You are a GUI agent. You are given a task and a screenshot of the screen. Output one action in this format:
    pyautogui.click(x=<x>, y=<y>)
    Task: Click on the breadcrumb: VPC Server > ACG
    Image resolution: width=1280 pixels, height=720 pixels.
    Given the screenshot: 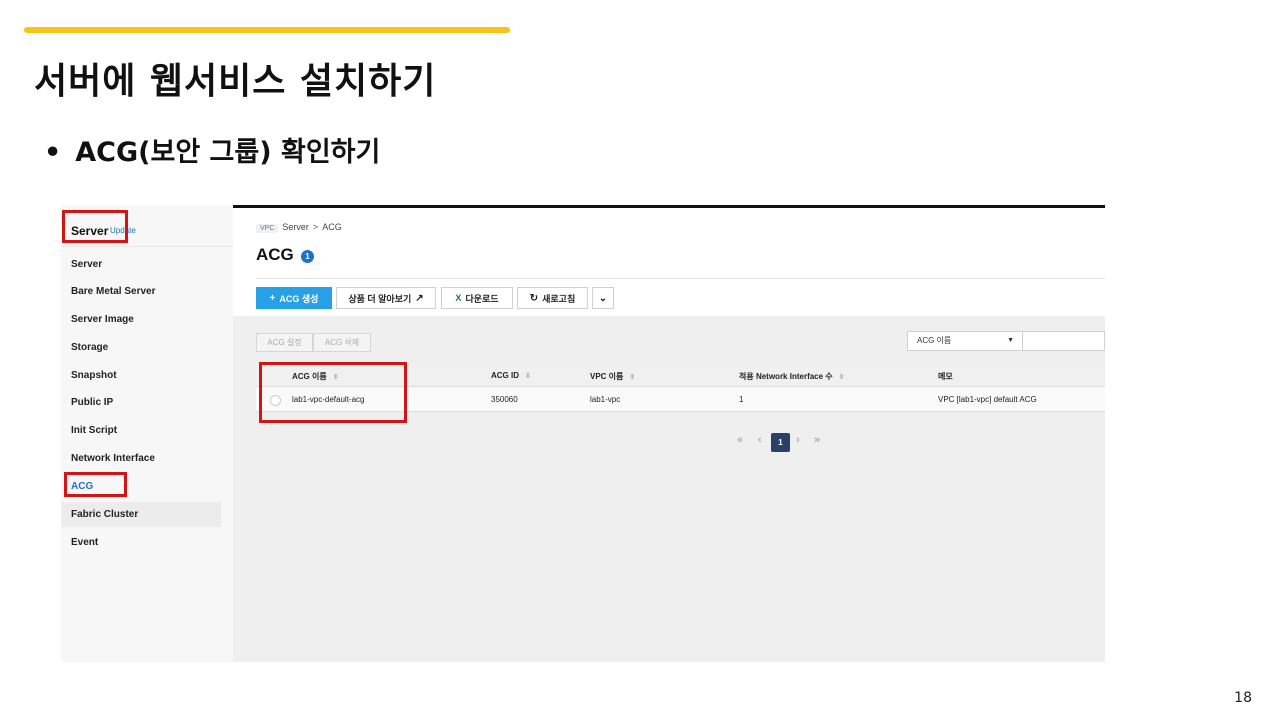 What is the action you would take?
    pyautogui.click(x=299, y=227)
    